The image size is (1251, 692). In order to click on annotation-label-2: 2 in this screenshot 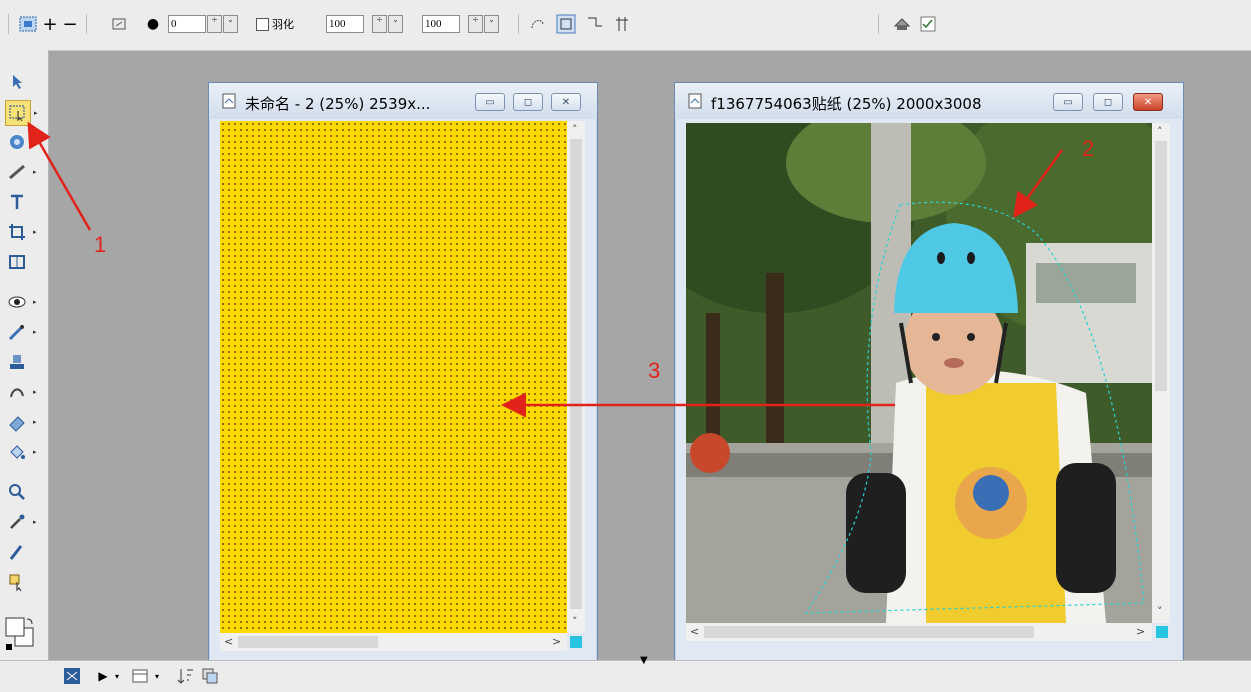, I will do `click(1088, 148)`.